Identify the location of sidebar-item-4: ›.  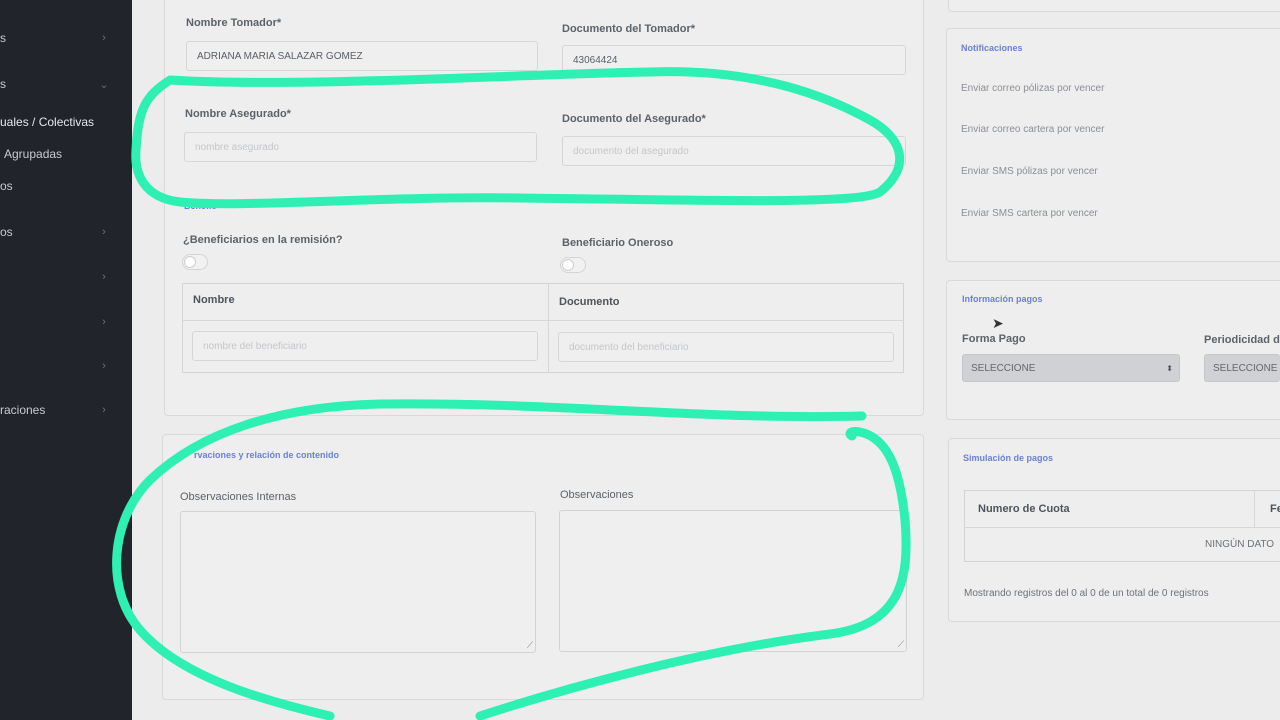
(55, 277).